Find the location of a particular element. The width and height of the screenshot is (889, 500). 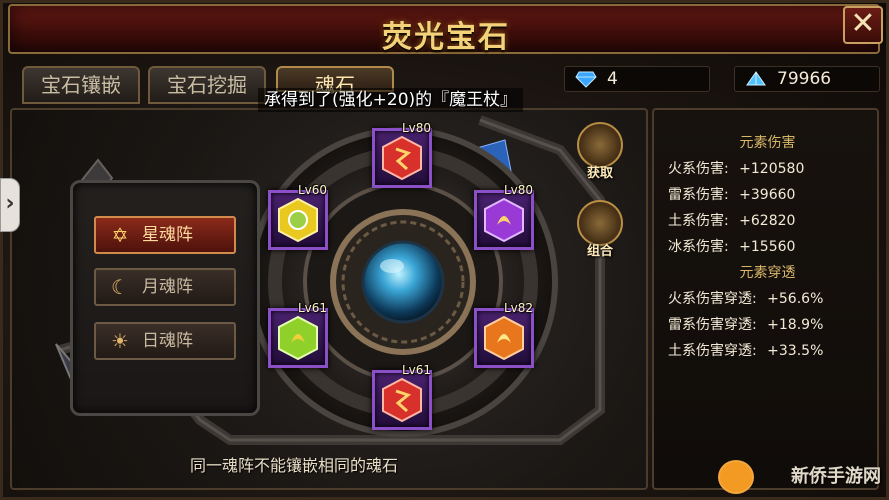

formation-sun-button: ☀ 日魂阵 is located at coordinates (165, 341).